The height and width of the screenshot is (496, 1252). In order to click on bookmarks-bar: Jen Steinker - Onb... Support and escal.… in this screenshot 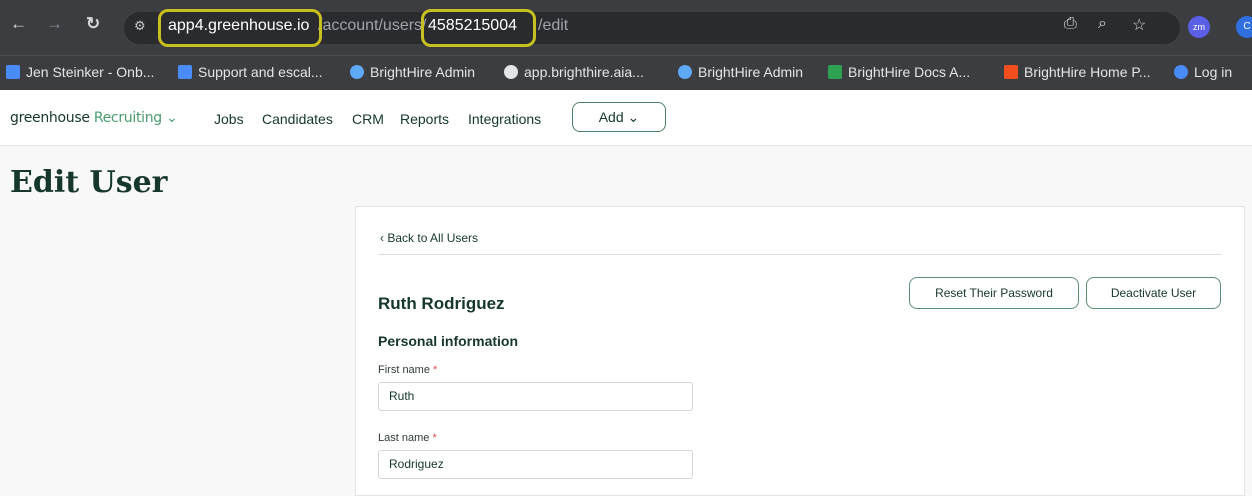, I will do `click(626, 72)`.